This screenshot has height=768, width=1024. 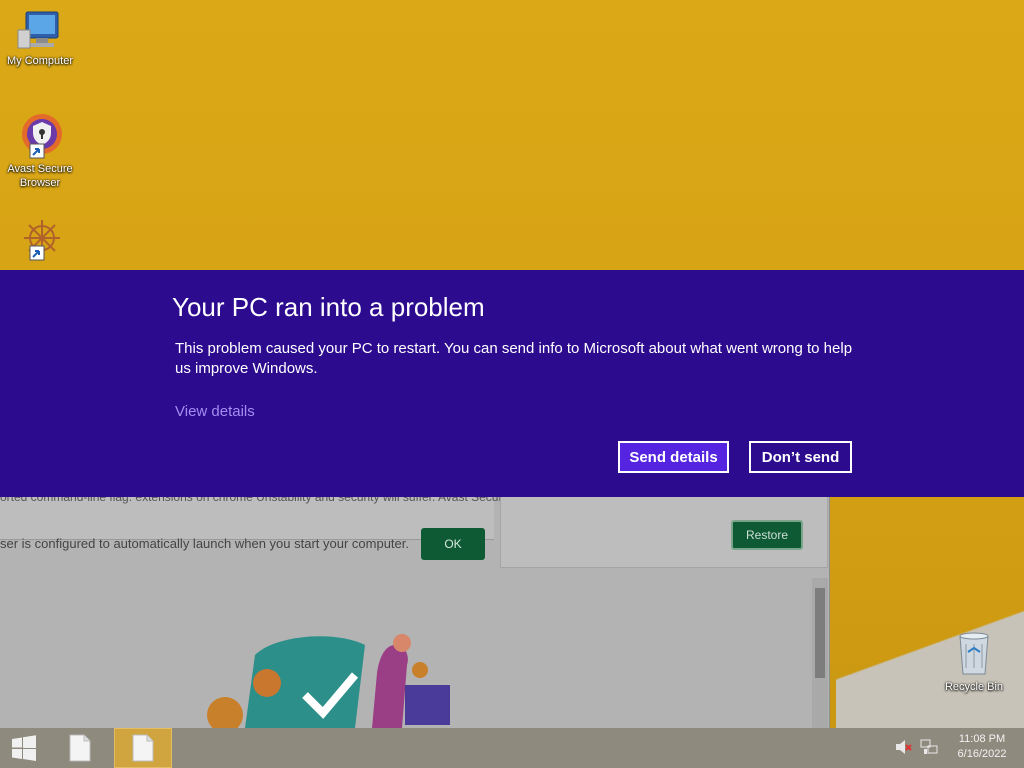 What do you see at coordinates (328, 681) in the screenshot?
I see `browser-illustration` at bounding box center [328, 681].